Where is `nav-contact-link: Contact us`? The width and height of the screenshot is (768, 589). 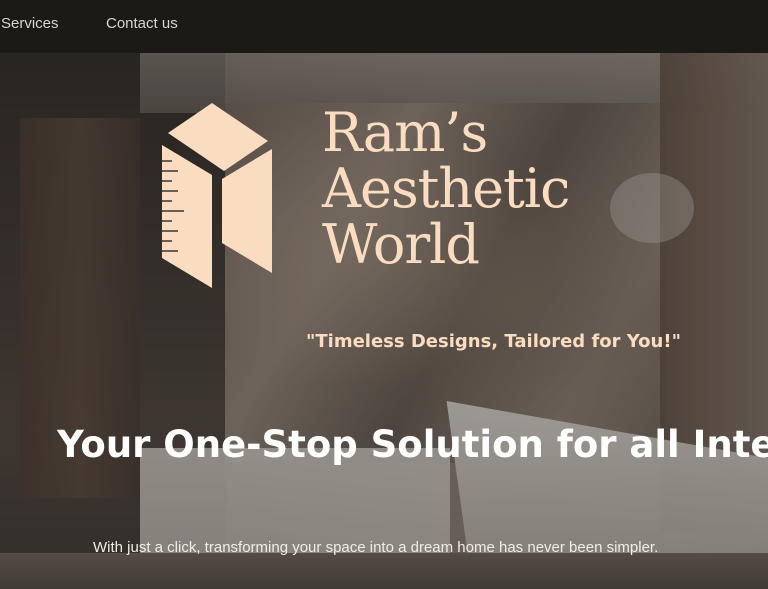
nav-contact-link: Contact us is located at coordinates (142, 23).